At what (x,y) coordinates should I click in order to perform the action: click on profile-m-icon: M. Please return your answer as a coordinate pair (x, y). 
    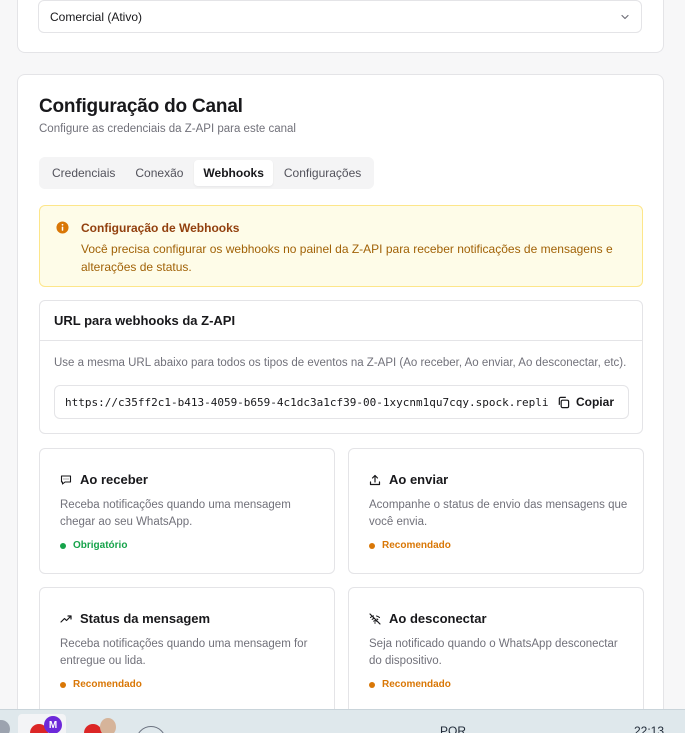
    Looking at the image, I should click on (53, 724).